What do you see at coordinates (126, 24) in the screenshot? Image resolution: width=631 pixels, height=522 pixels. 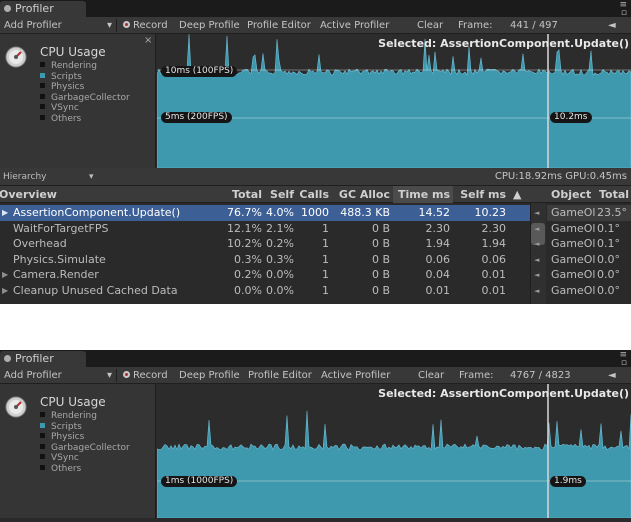 I see `record-icon` at bounding box center [126, 24].